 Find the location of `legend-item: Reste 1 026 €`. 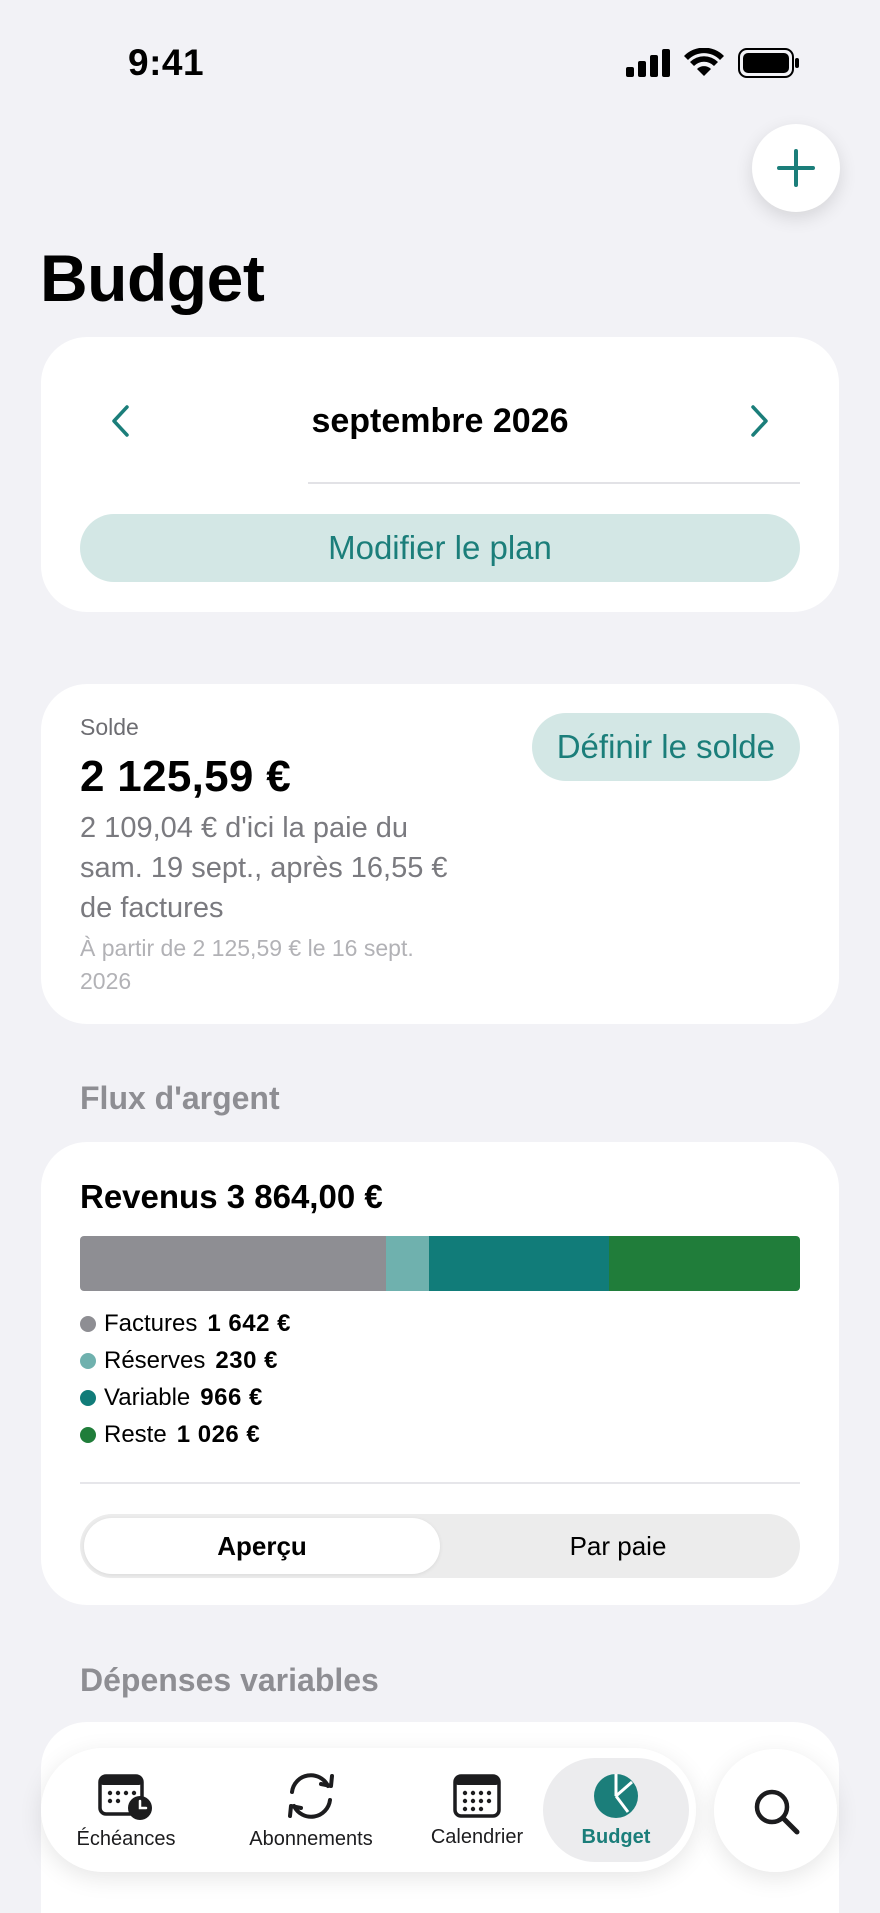

legend-item: Reste 1 026 € is located at coordinates (185, 1434).